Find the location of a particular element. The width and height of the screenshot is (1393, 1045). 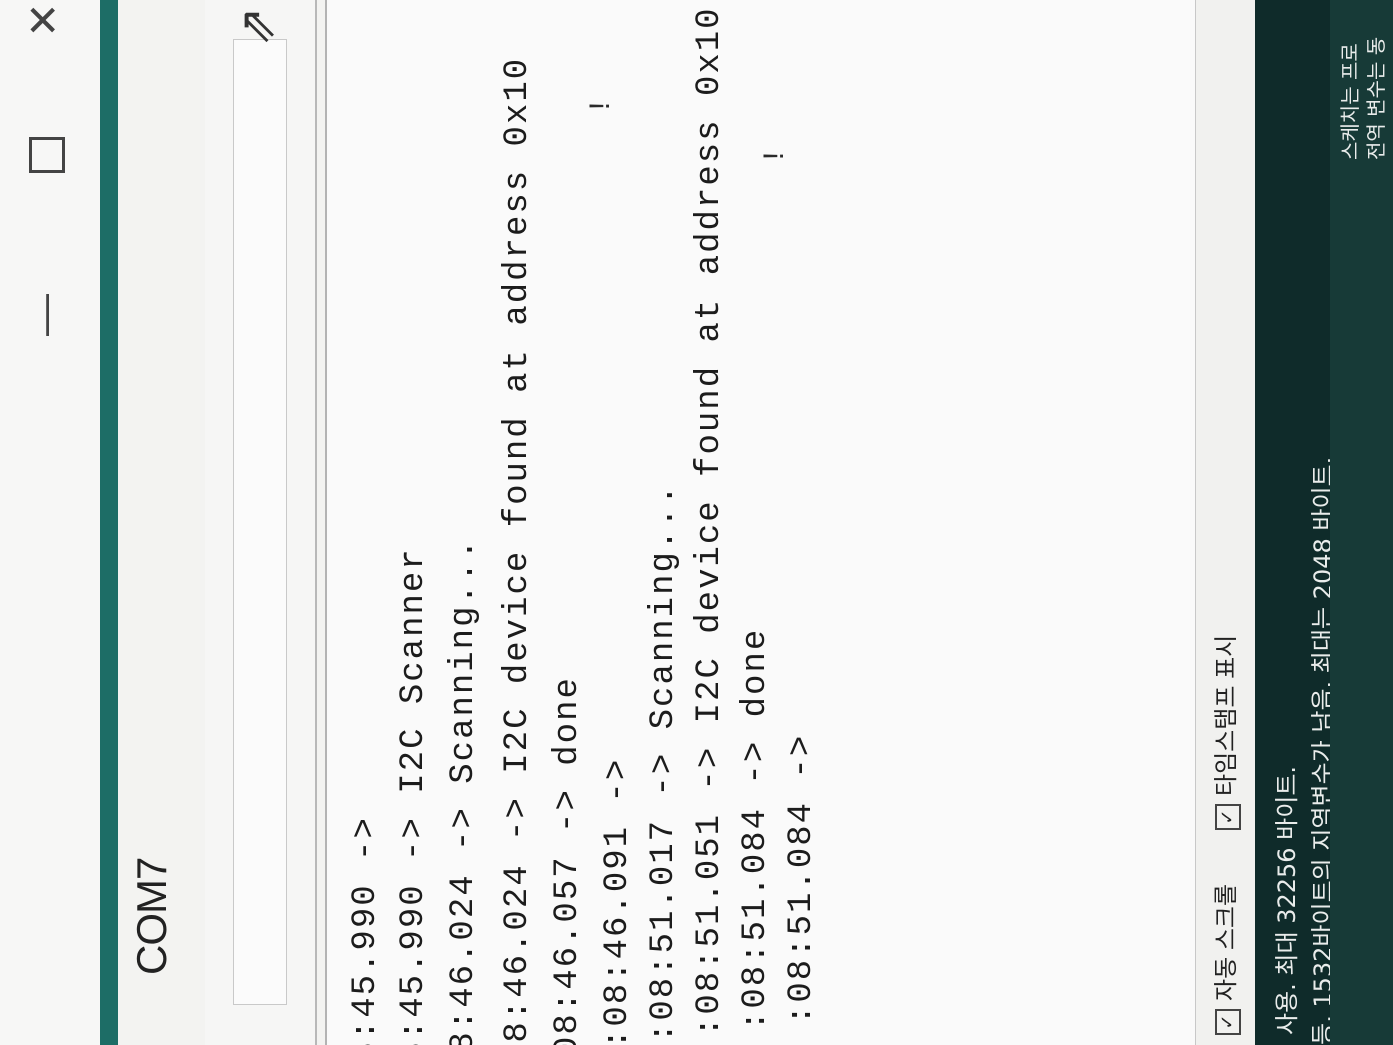

console-line: 사용. 최대 32256 바이트. is located at coordinates (1287, 900).